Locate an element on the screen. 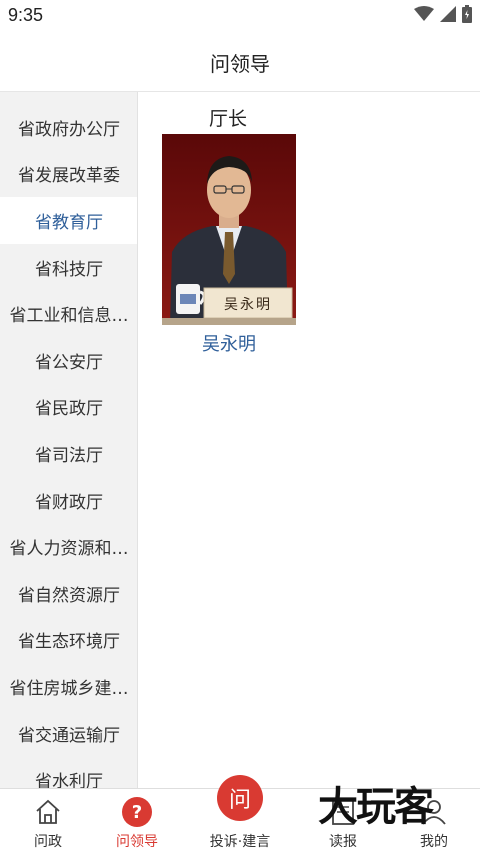 This screenshot has height=853, width=480. page-header: 问领导 is located at coordinates (240, 63).